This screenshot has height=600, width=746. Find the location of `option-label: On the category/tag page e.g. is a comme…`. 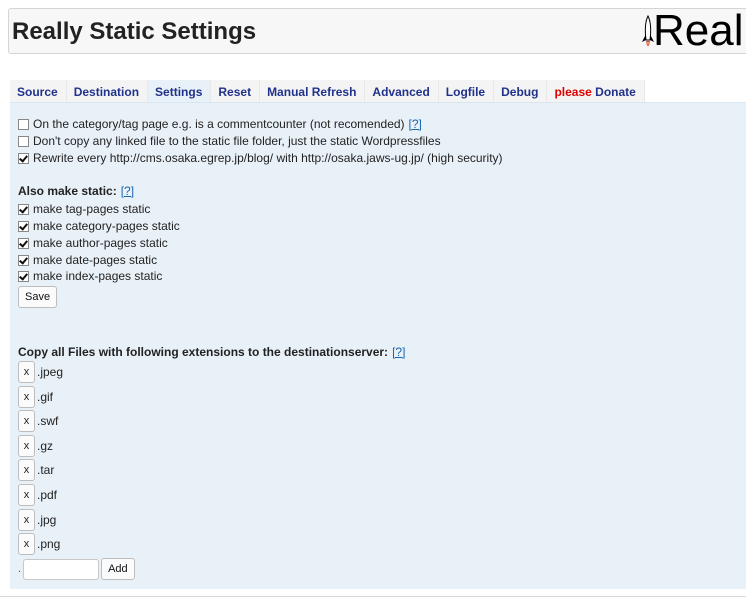

option-label: On the category/tag page e.g. is a comme… is located at coordinates (219, 124).